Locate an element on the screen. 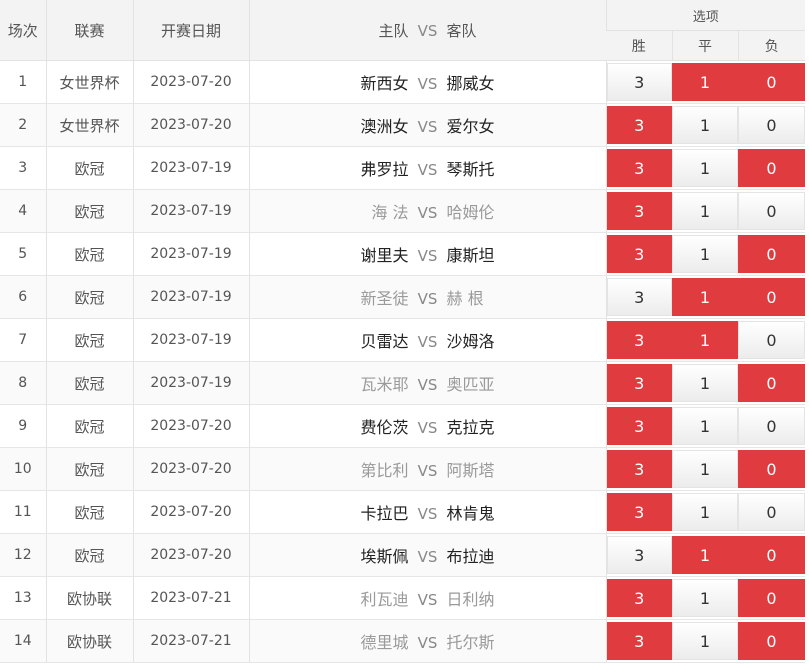 The width and height of the screenshot is (809, 666). row-index: 11 is located at coordinates (23, 512).